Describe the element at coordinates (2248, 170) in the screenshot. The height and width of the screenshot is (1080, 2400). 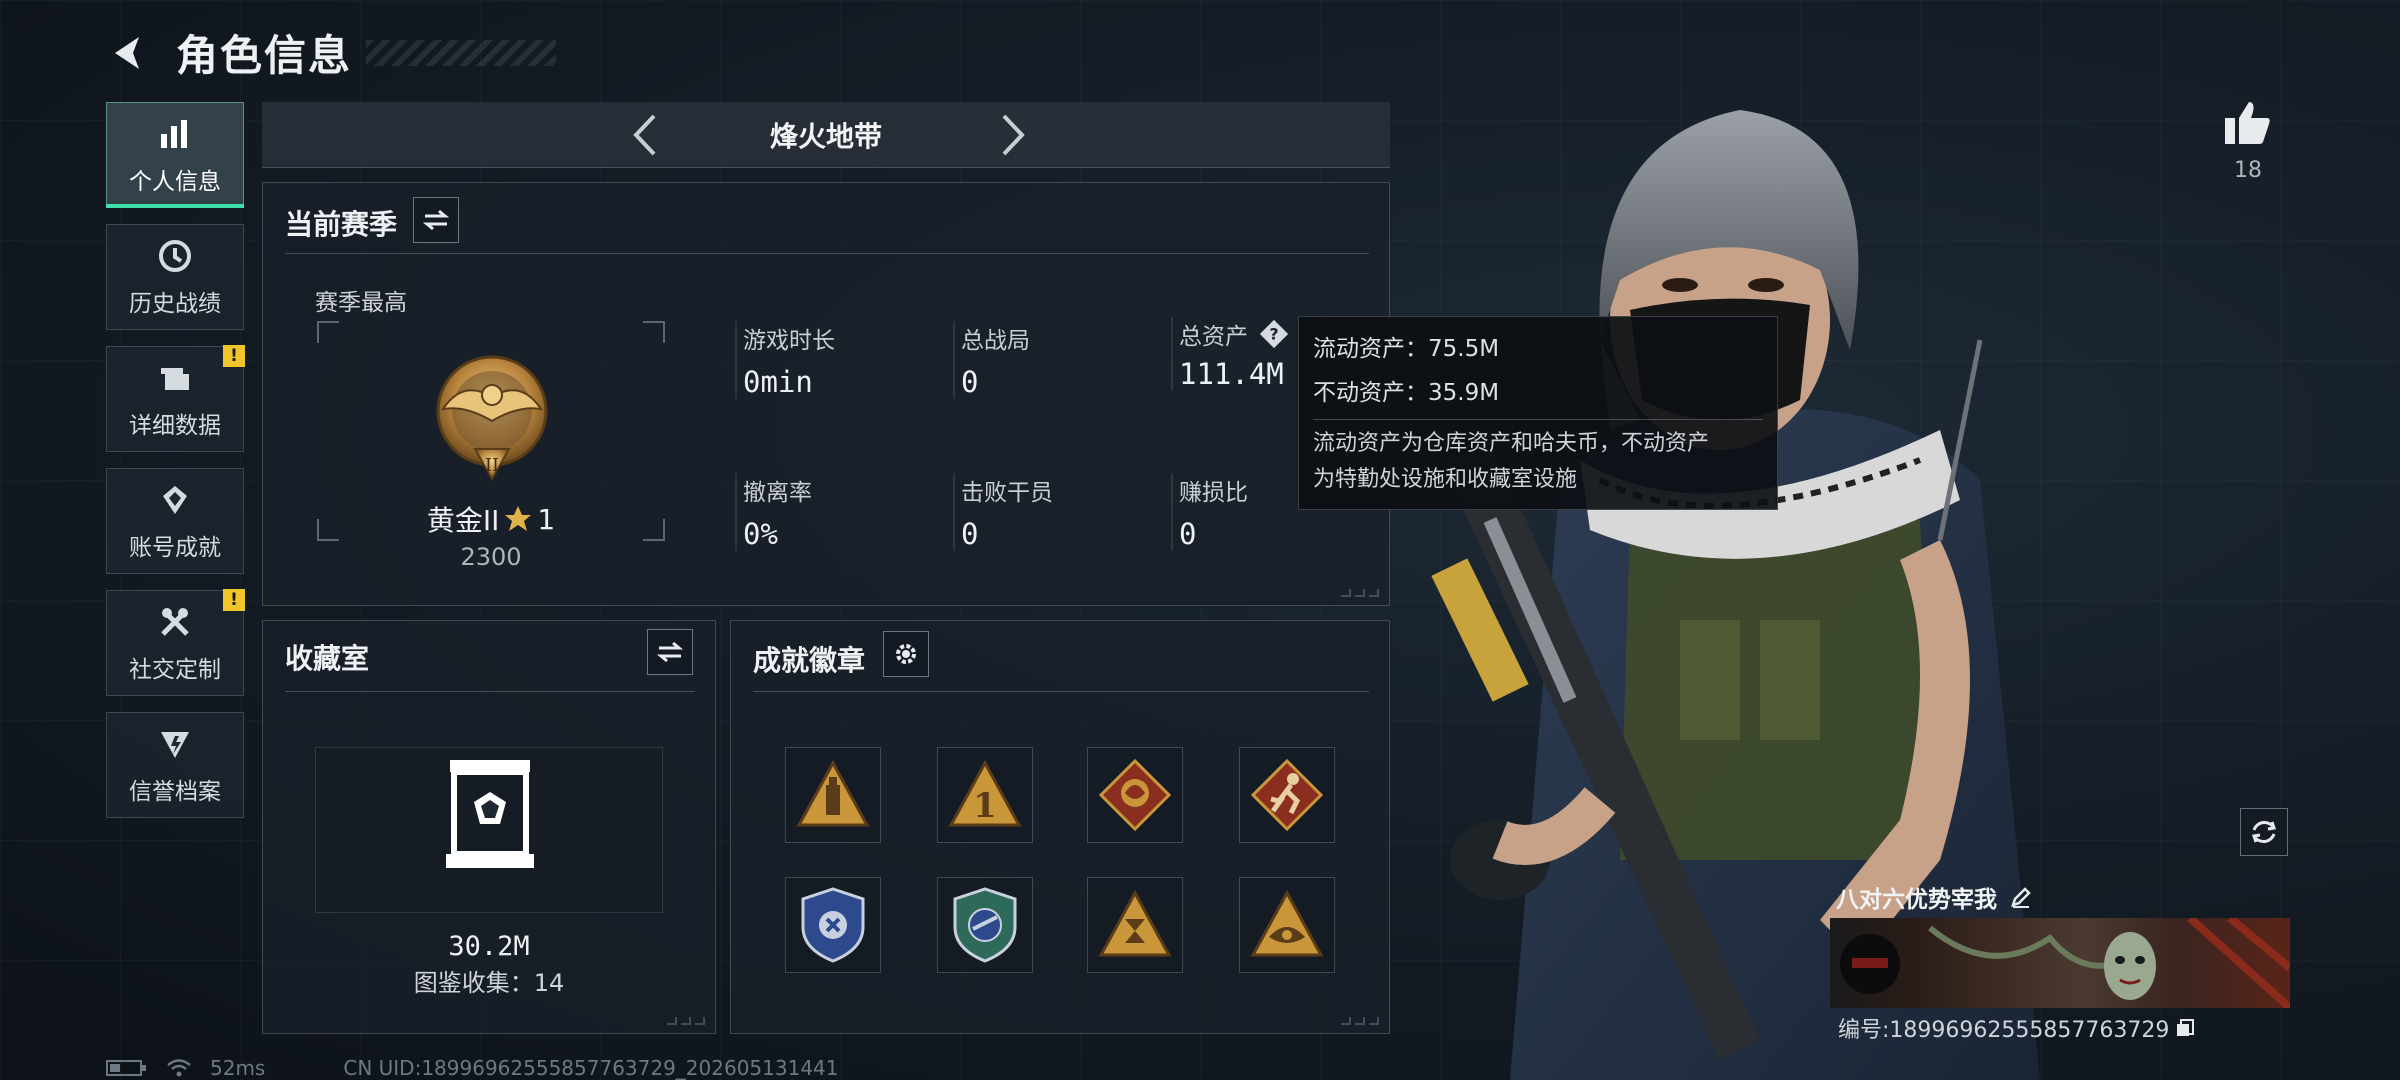
I see `like-count: 18` at that location.